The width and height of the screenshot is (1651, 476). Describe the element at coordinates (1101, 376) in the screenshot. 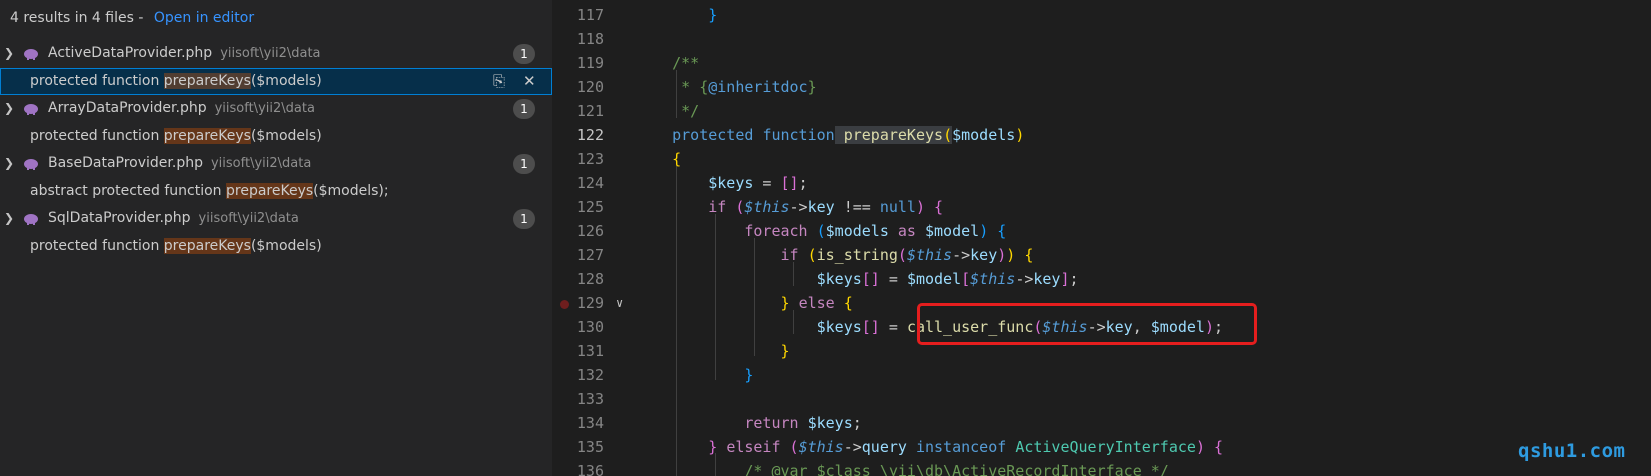

I see `code-line: 132 }` at that location.